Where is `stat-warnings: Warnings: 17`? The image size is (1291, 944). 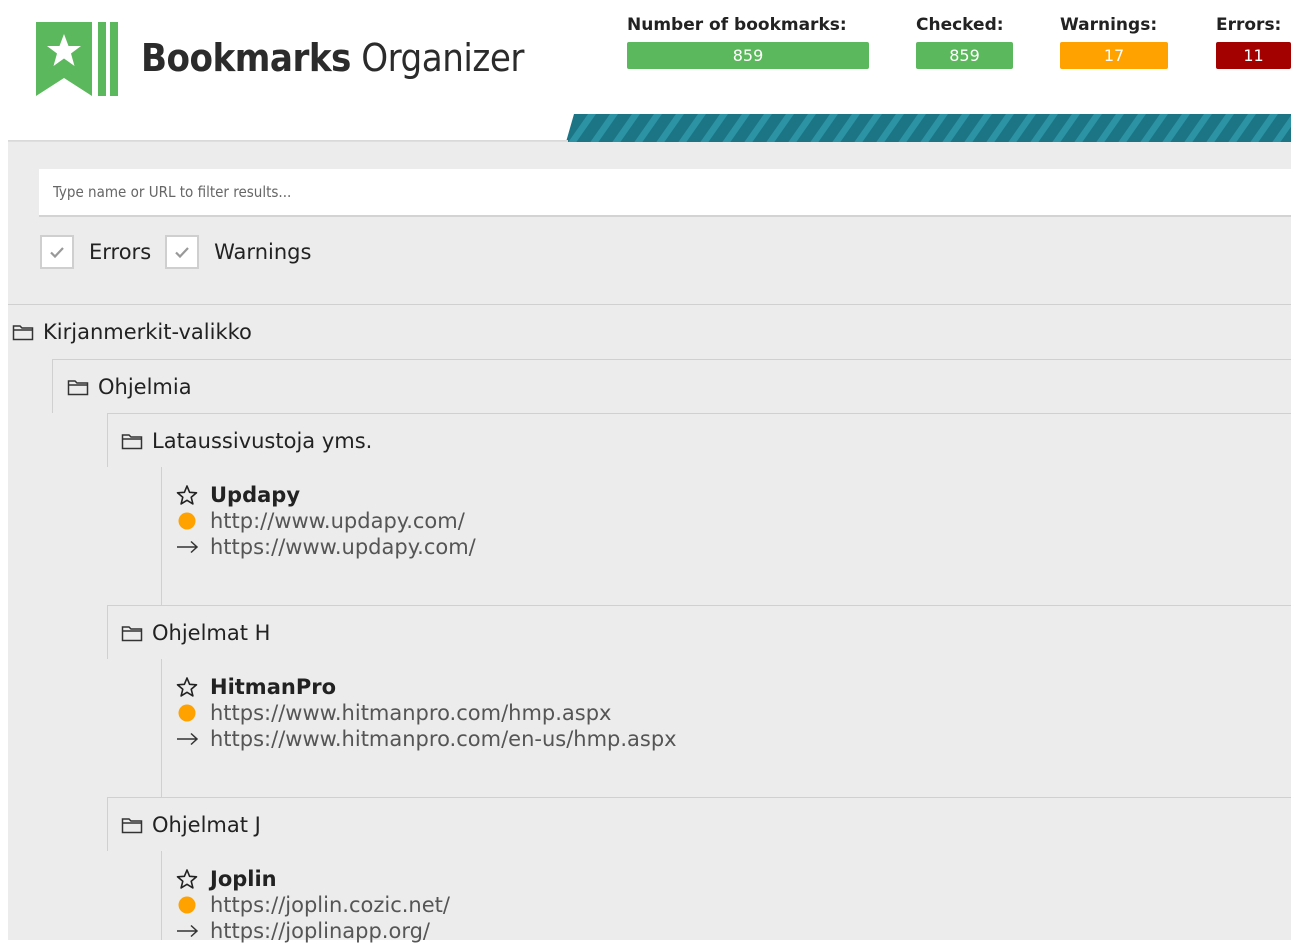 stat-warnings: Warnings: 17 is located at coordinates (1114, 41).